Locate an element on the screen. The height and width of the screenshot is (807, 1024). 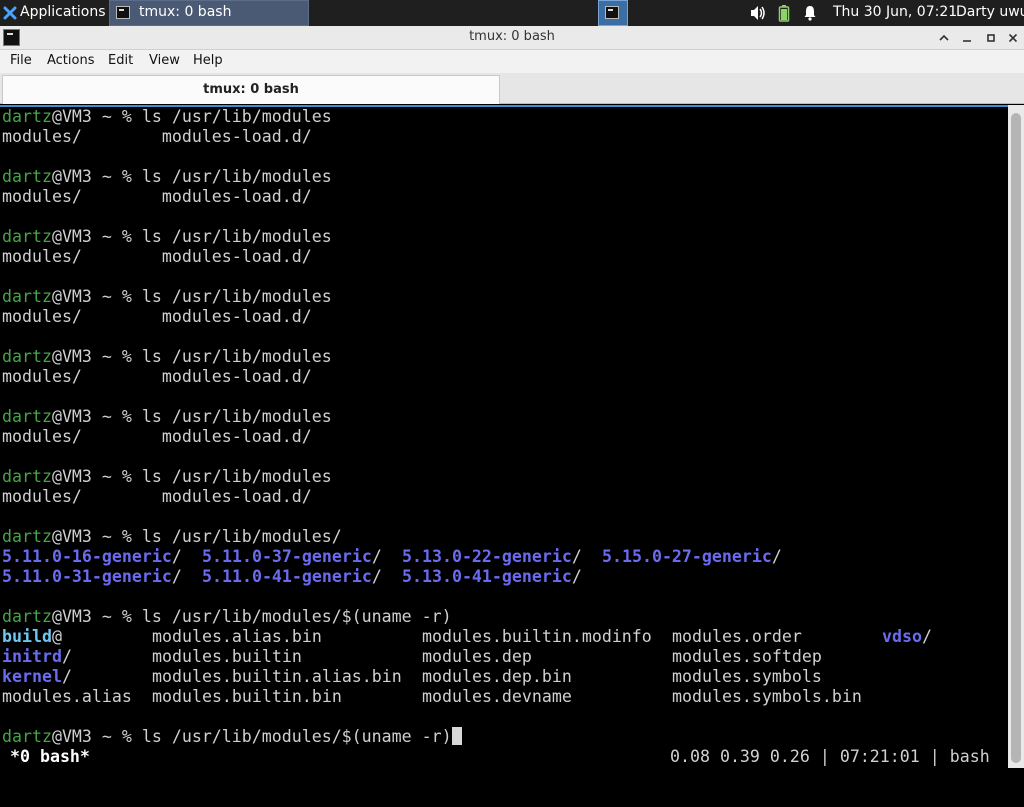
menu-bar: File Actions Edit View Help is located at coordinates (512, 61).